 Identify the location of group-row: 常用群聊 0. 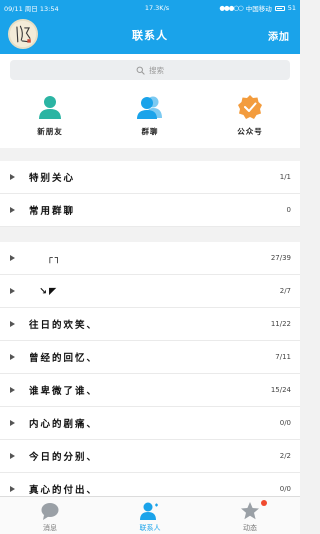
(150, 210).